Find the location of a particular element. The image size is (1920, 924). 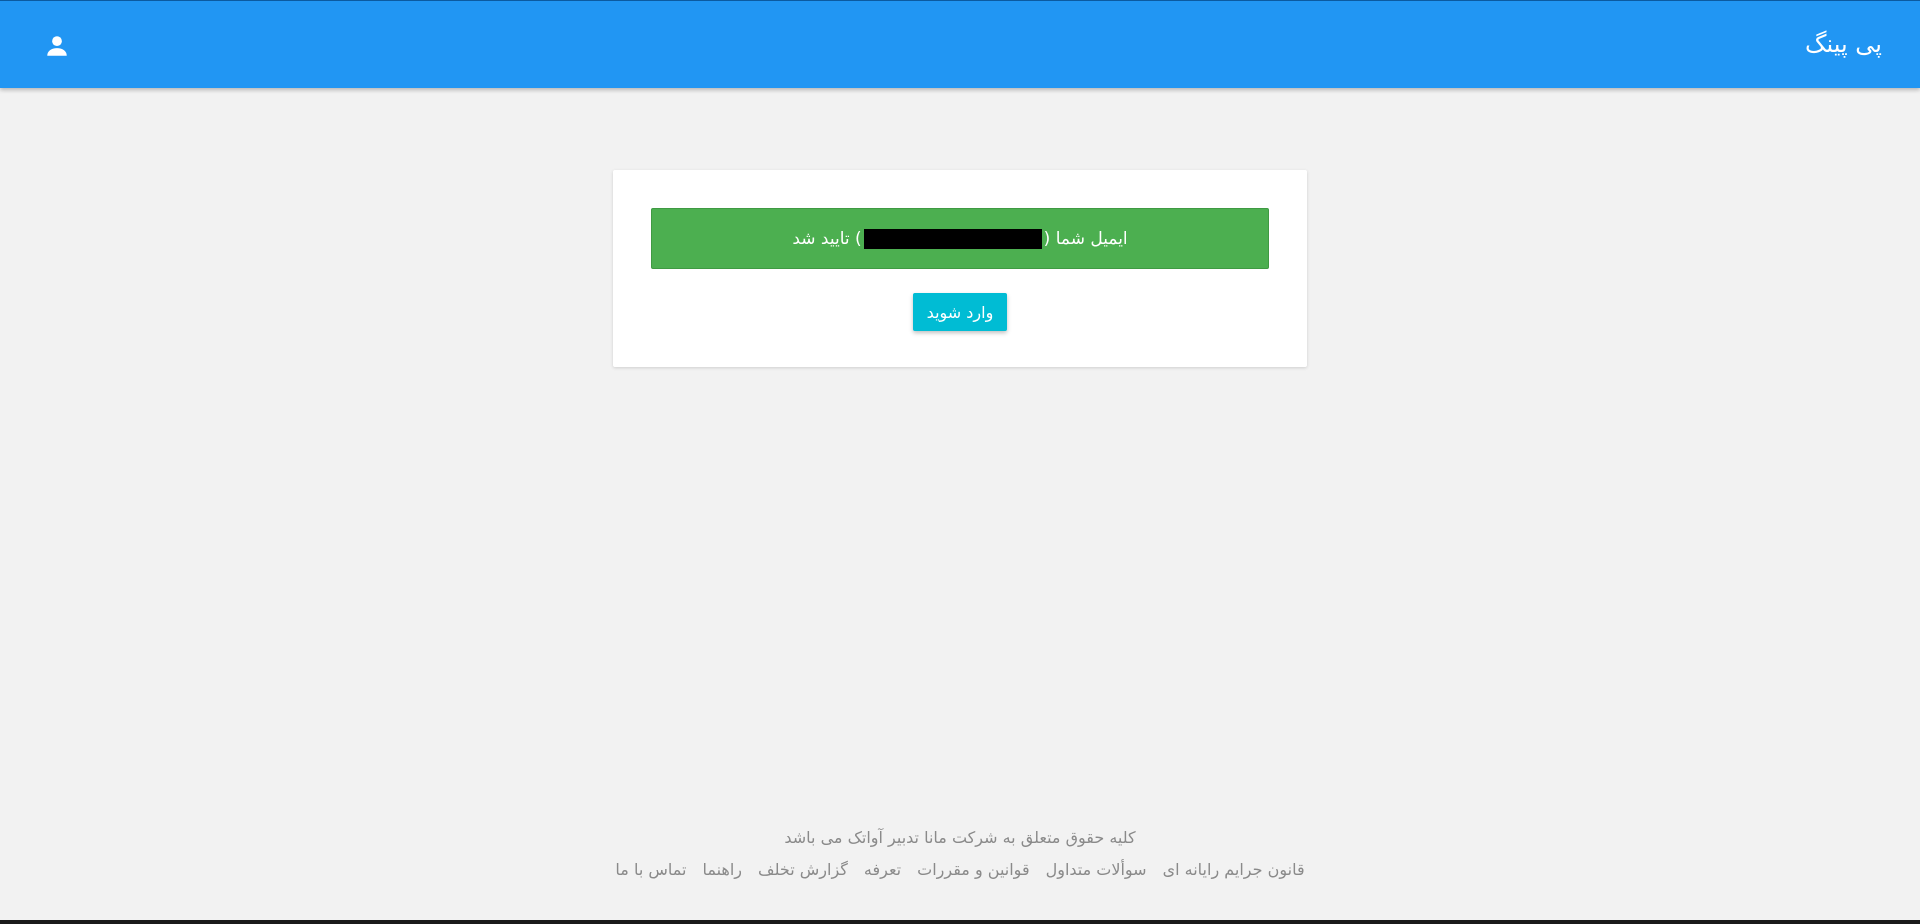

footer-link-help: راهنما is located at coordinates (722, 870).